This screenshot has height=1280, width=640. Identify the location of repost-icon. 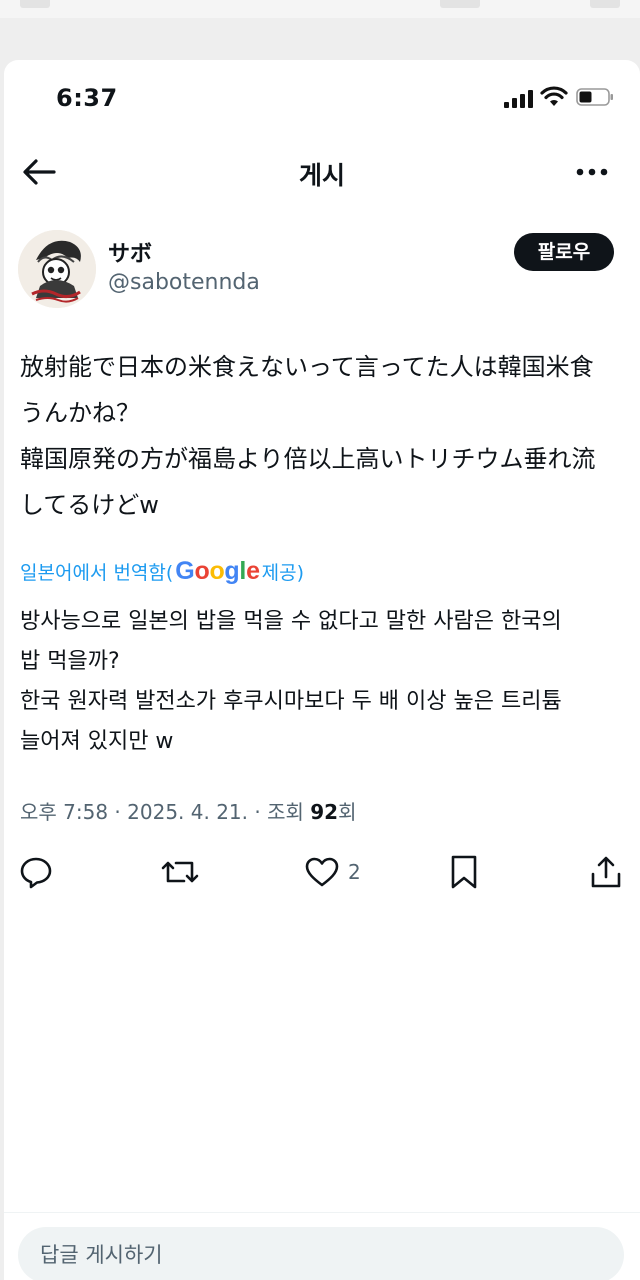
(180, 872).